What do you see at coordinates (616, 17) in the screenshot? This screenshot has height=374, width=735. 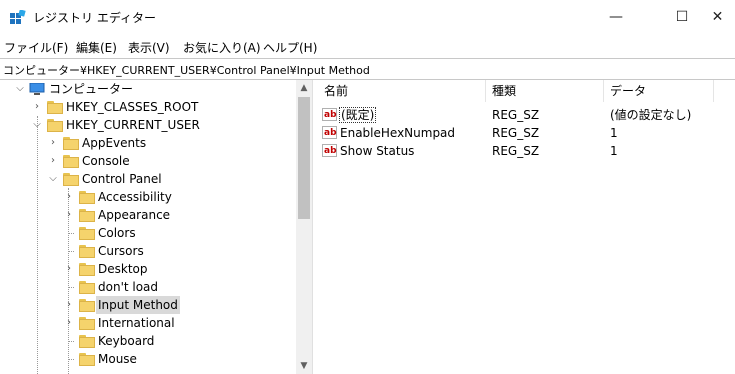 I see `minimize-button: —` at bounding box center [616, 17].